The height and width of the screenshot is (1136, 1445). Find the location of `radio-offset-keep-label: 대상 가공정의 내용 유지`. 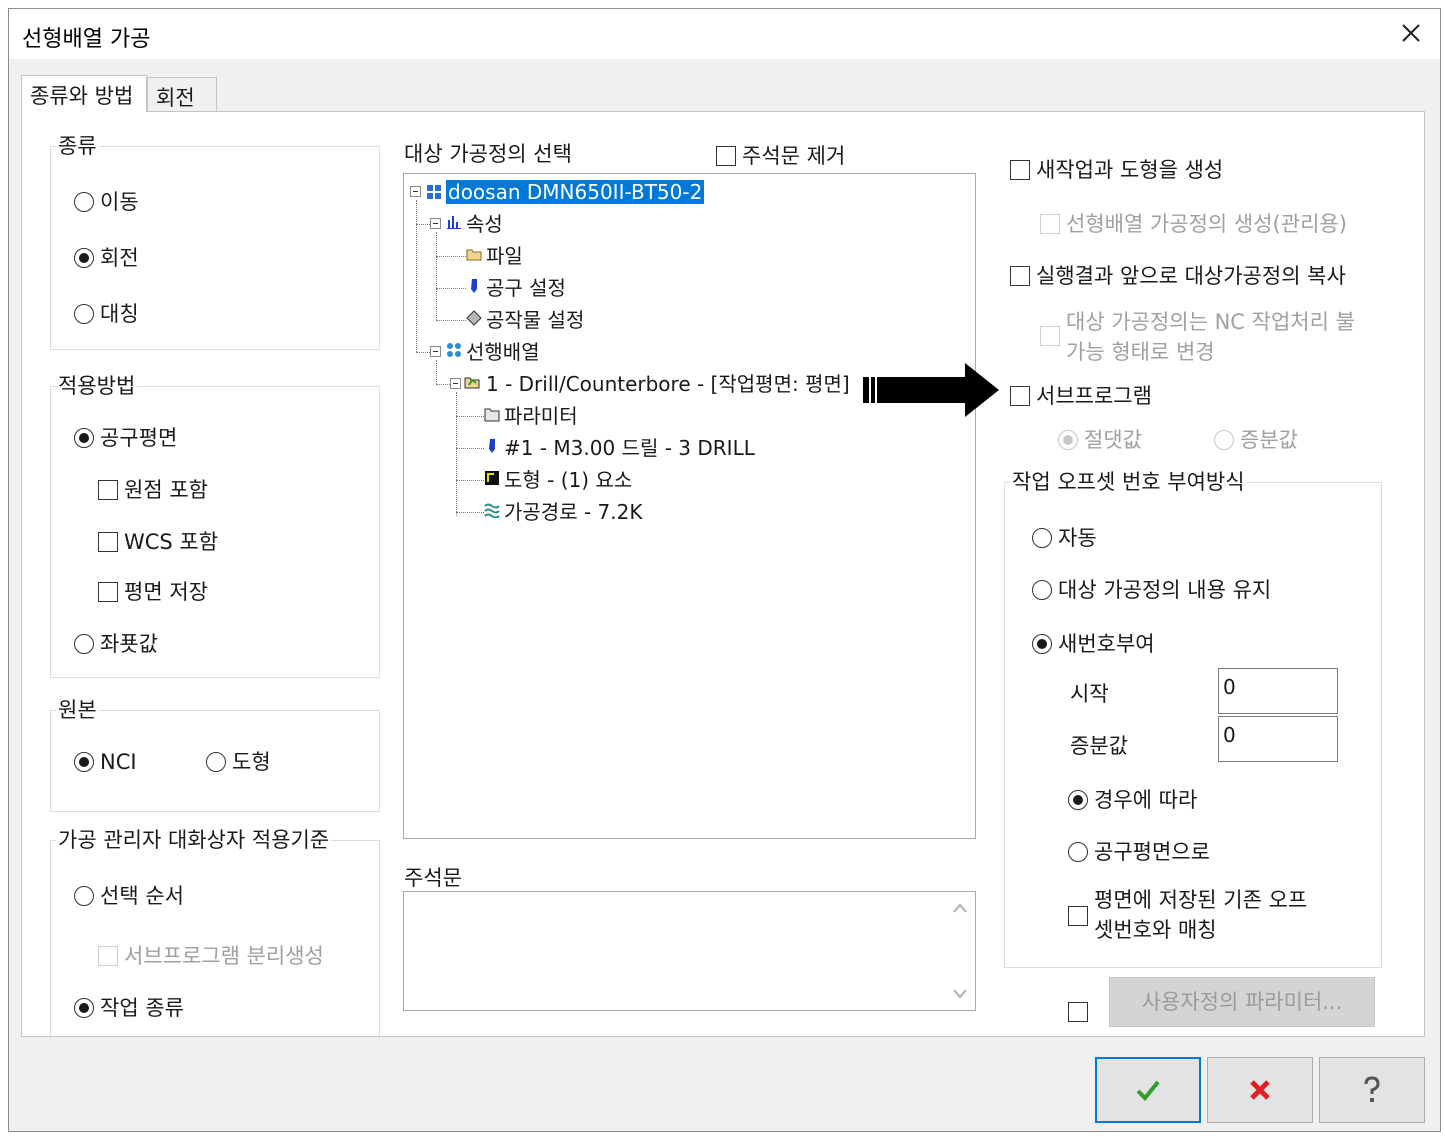

radio-offset-keep-label: 대상 가공정의 내용 유지 is located at coordinates (1165, 590).